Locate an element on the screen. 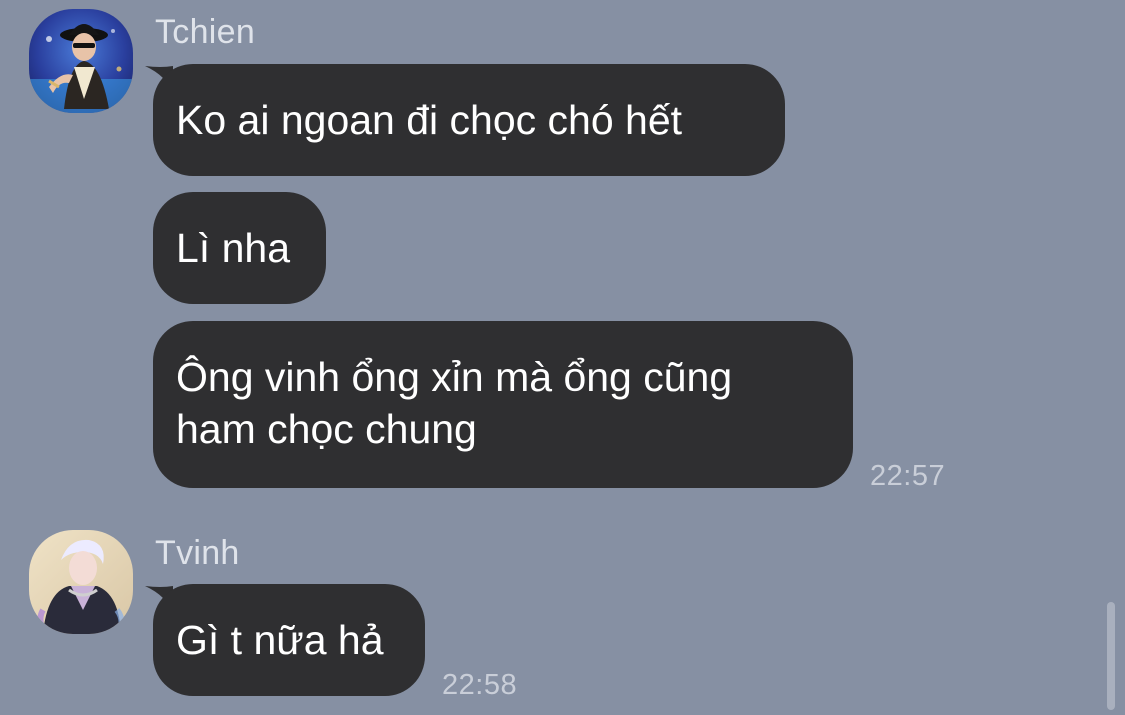 The height and width of the screenshot is (715, 1125). user-avatar-tchien-icon is located at coordinates (81, 61).